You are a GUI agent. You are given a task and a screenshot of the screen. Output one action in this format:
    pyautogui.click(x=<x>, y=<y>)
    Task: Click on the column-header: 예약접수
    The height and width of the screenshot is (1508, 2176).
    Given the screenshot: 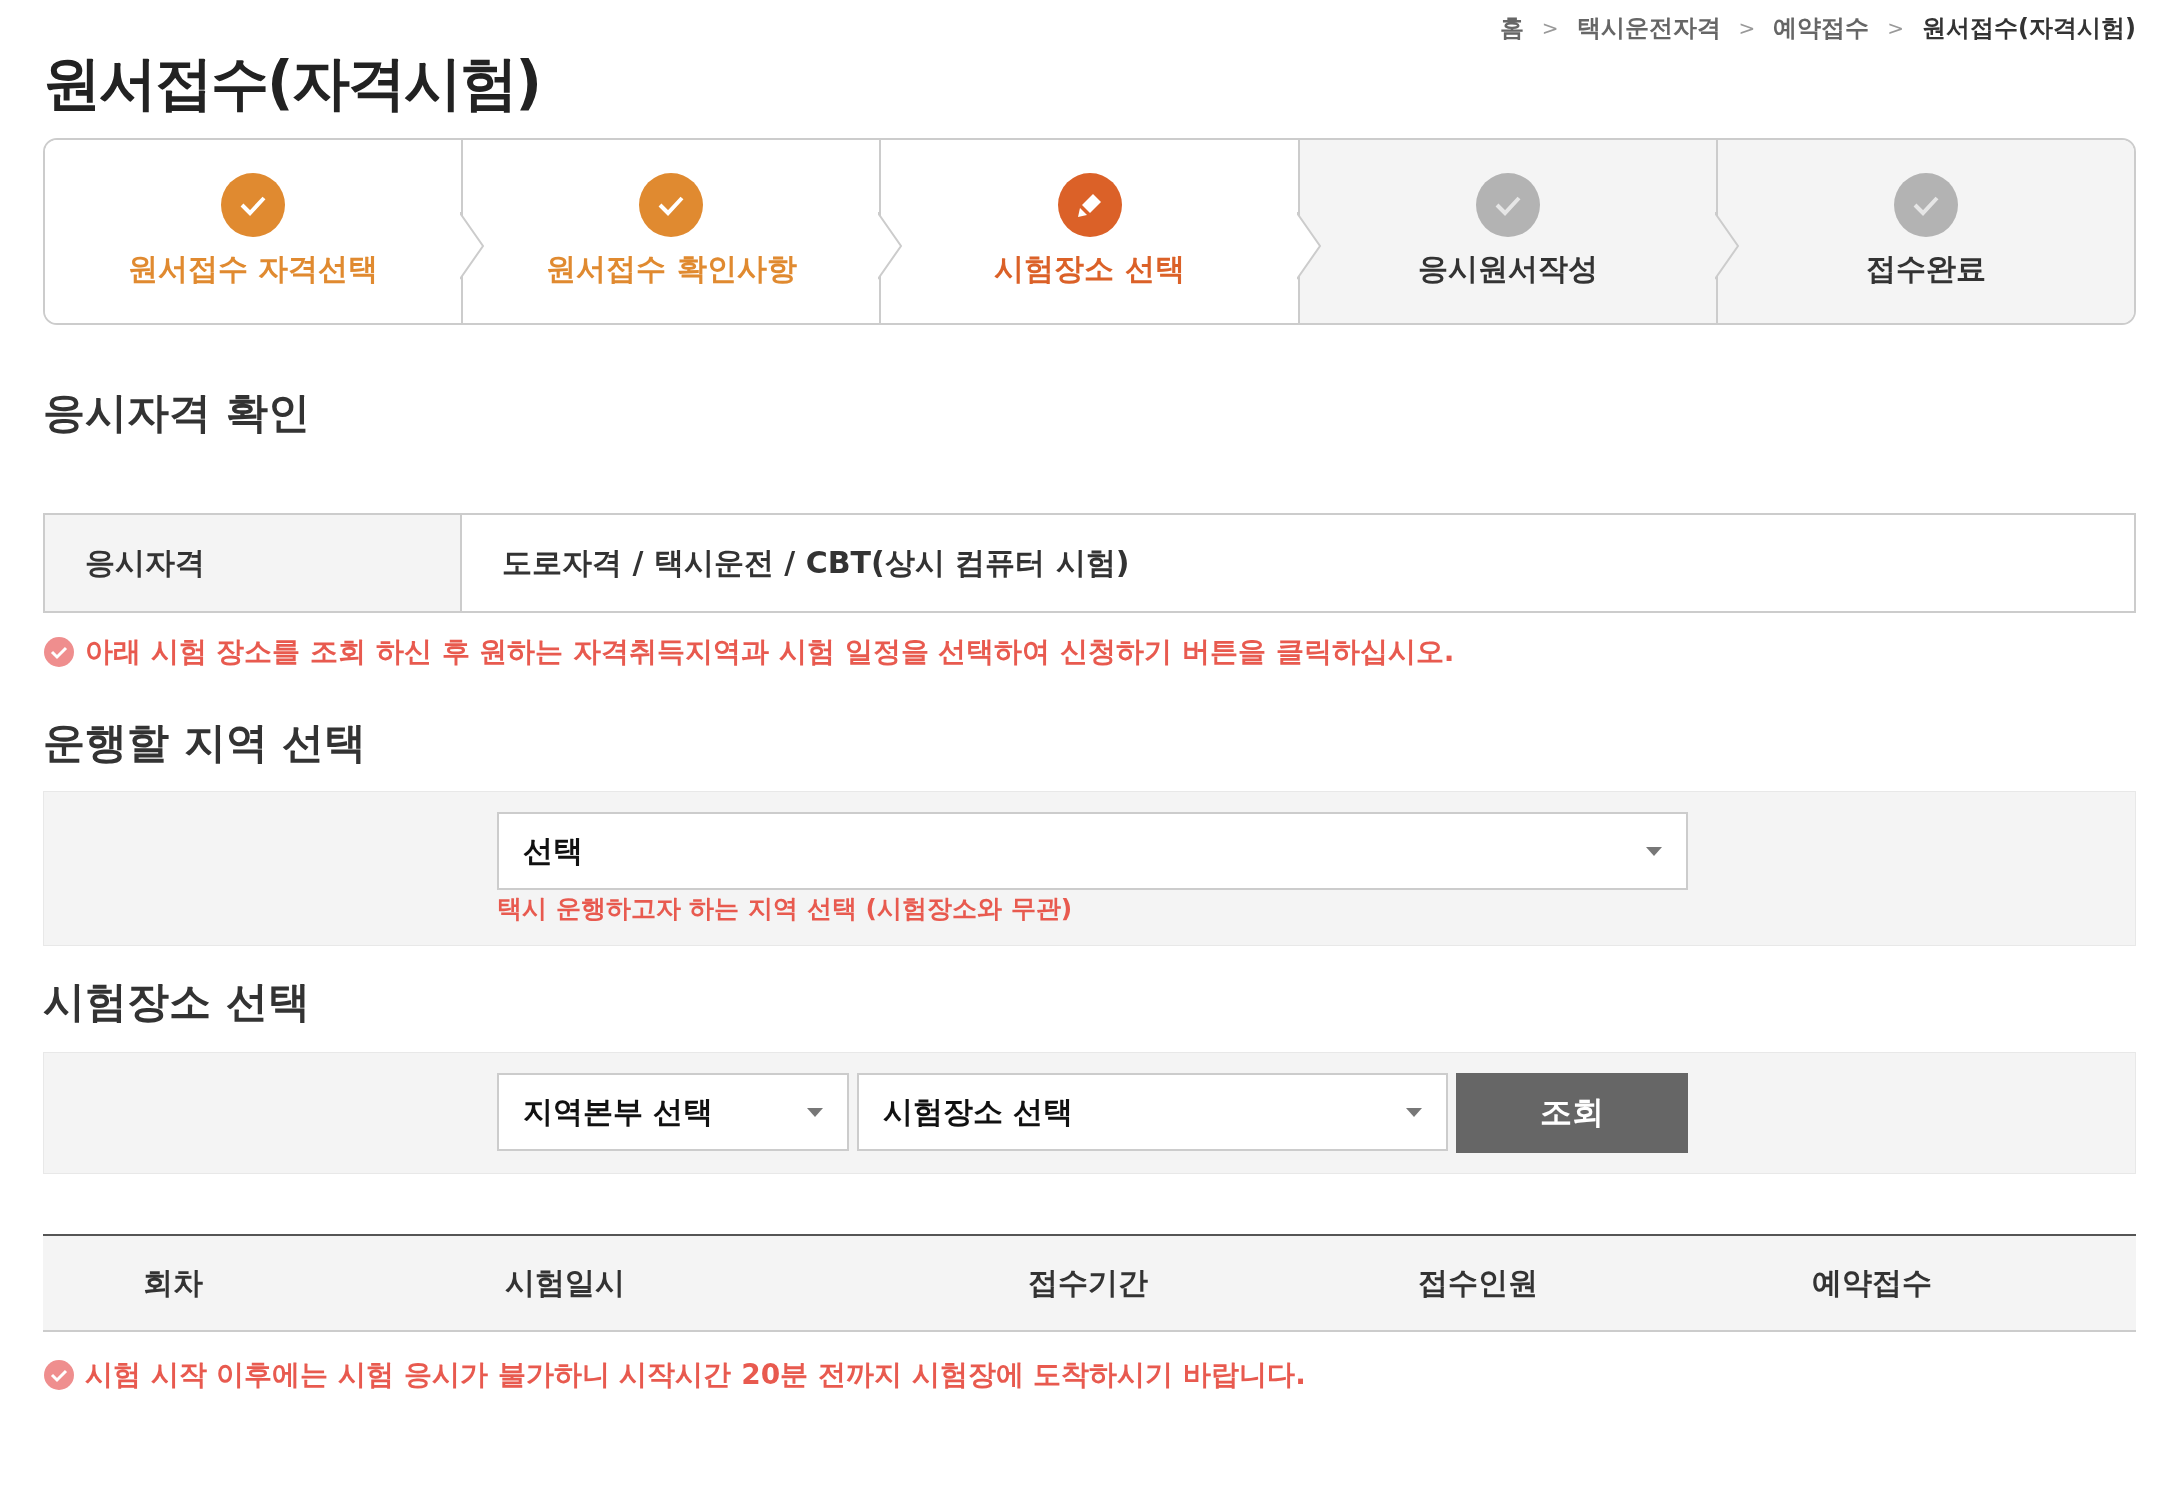 What is the action you would take?
    pyautogui.click(x=1871, y=1282)
    